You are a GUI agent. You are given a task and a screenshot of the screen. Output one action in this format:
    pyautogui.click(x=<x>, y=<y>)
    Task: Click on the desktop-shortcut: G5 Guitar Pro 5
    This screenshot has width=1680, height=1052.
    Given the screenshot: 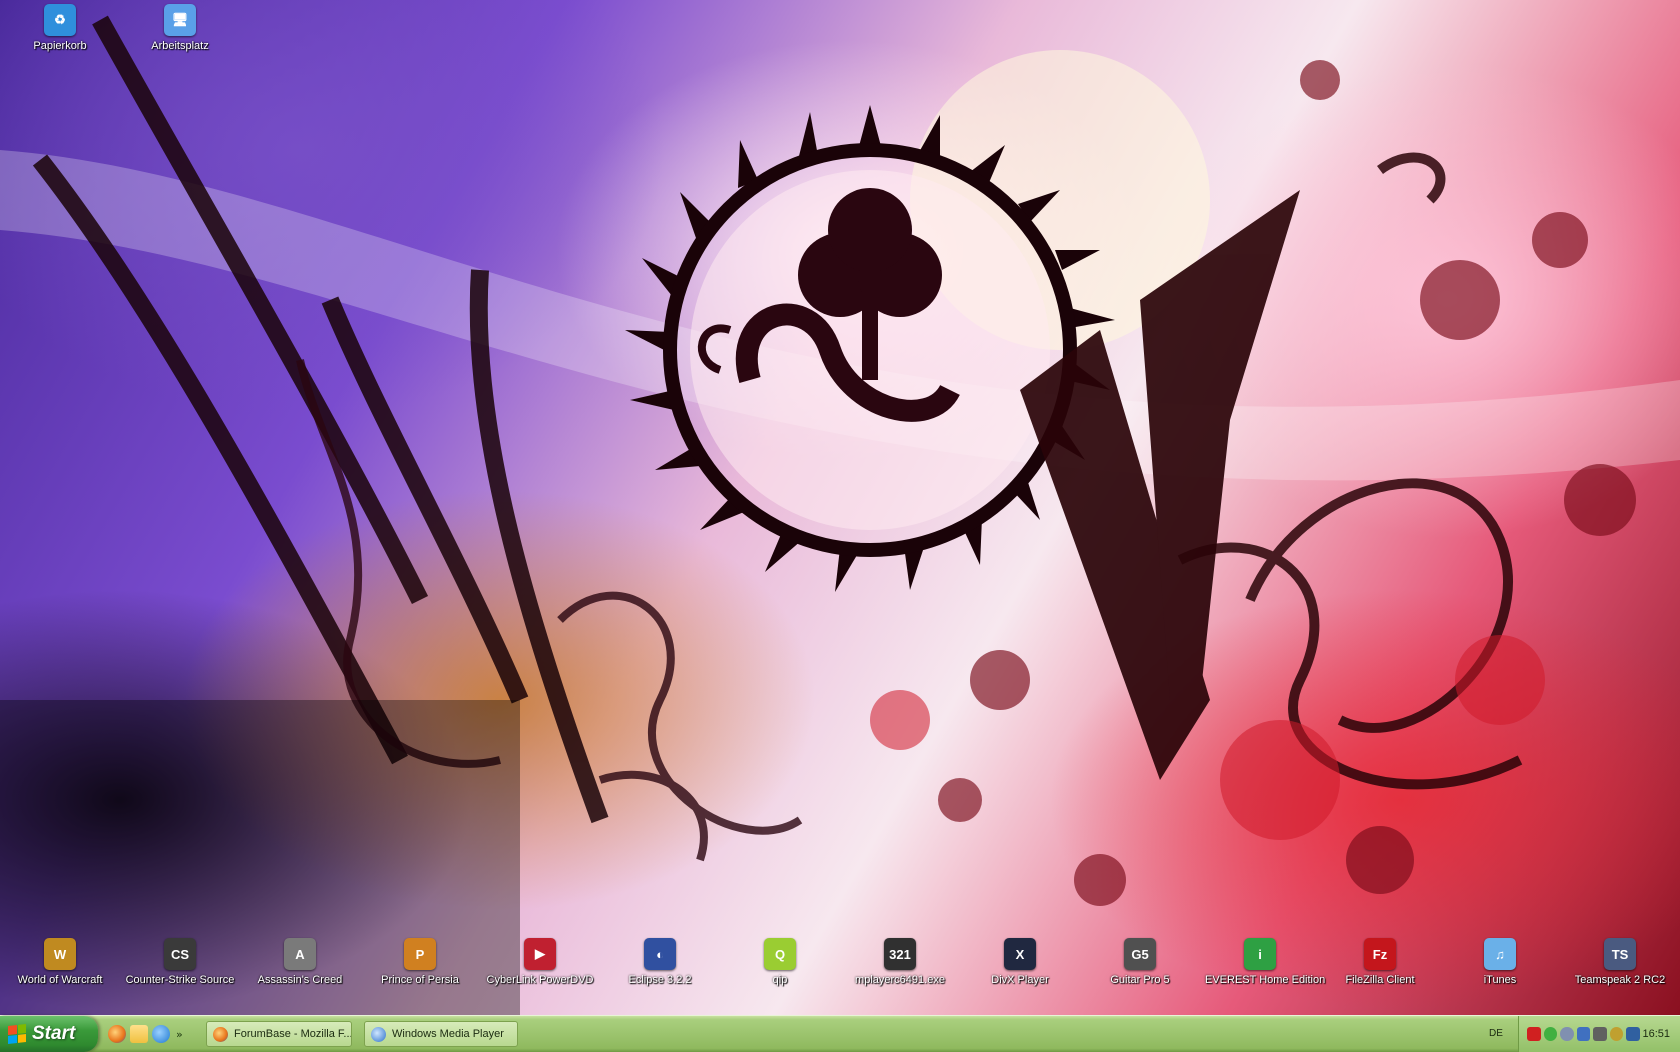 What is the action you would take?
    pyautogui.click(x=1140, y=962)
    